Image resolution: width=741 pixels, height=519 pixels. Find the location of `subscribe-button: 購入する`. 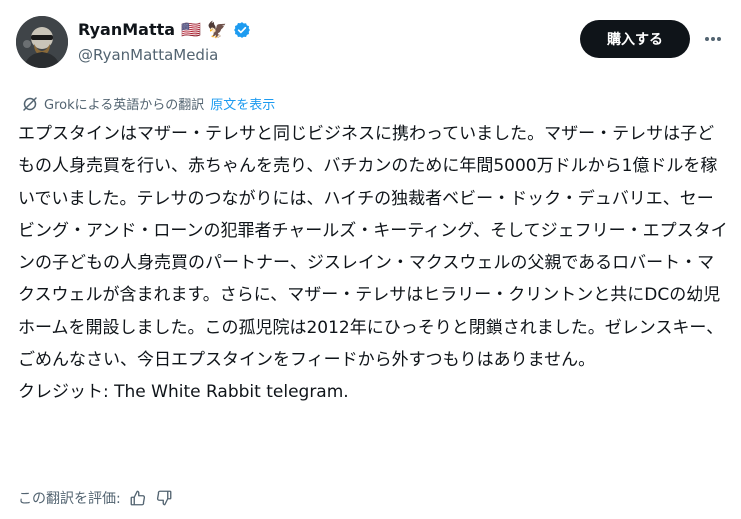

subscribe-button: 購入する is located at coordinates (635, 39).